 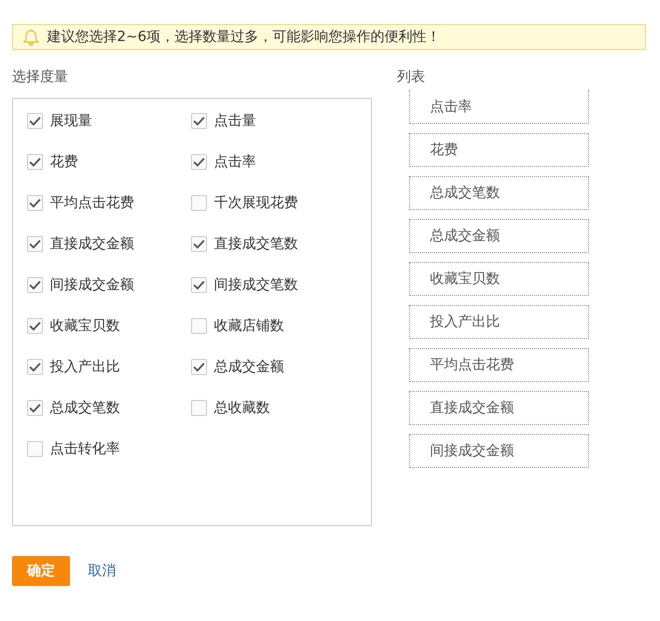 I want to click on list-item: 总成交笔数, so click(x=499, y=193).